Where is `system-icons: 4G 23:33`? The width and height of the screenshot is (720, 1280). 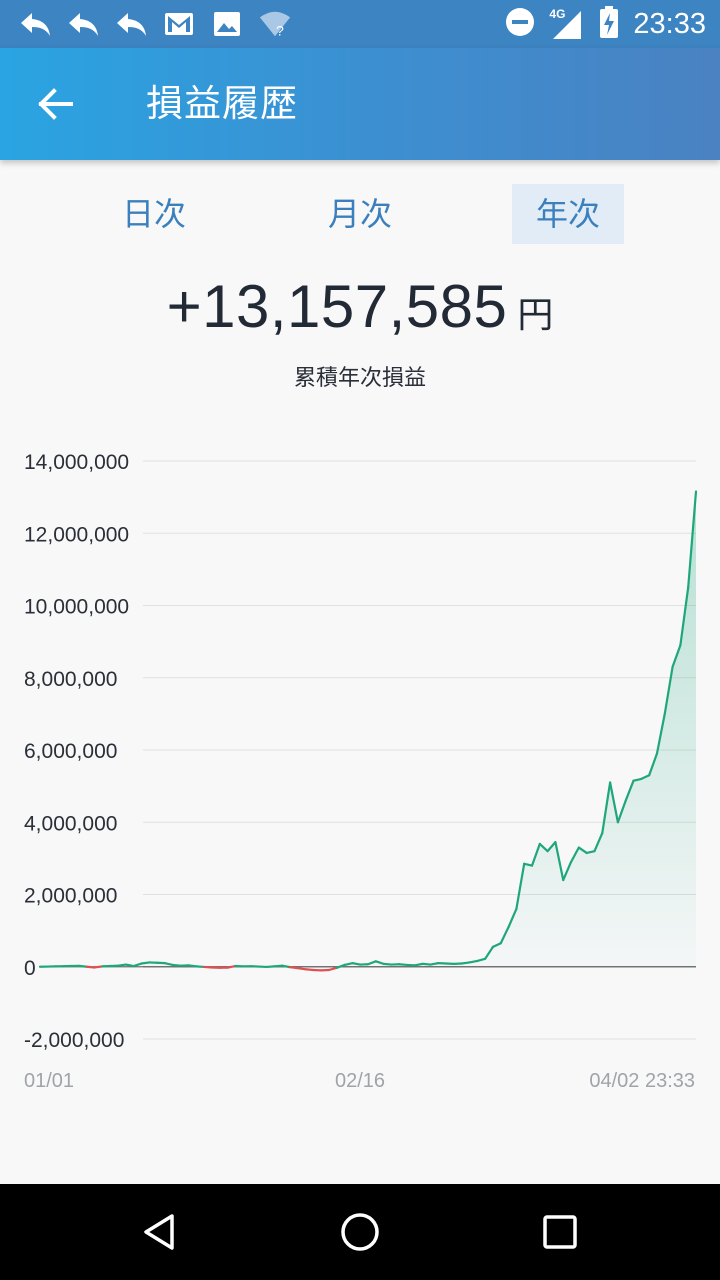
system-icons: 4G 23:33 is located at coordinates (605, 24).